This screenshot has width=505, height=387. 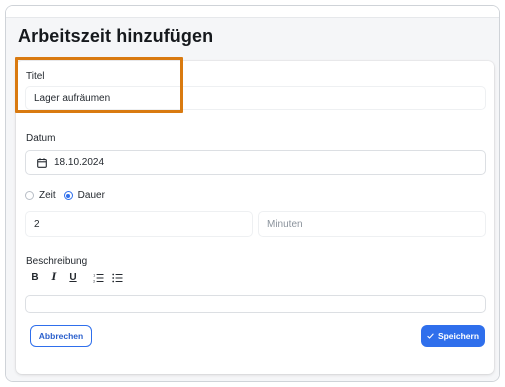 I want to click on save-button: Speichern, so click(x=453, y=336).